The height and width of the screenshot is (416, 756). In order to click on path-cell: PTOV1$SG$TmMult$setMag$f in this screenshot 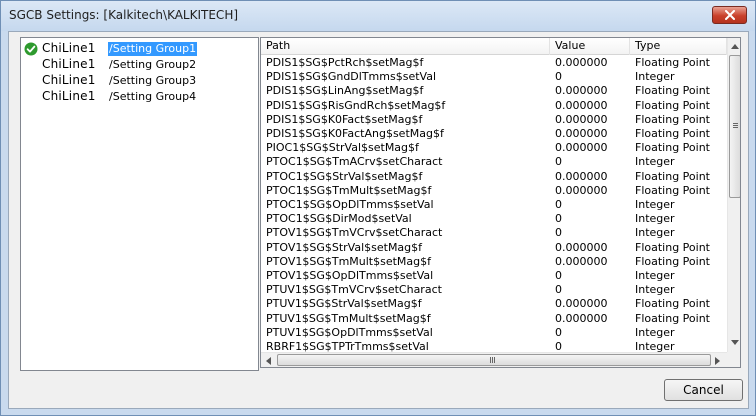, I will do `click(349, 261)`.